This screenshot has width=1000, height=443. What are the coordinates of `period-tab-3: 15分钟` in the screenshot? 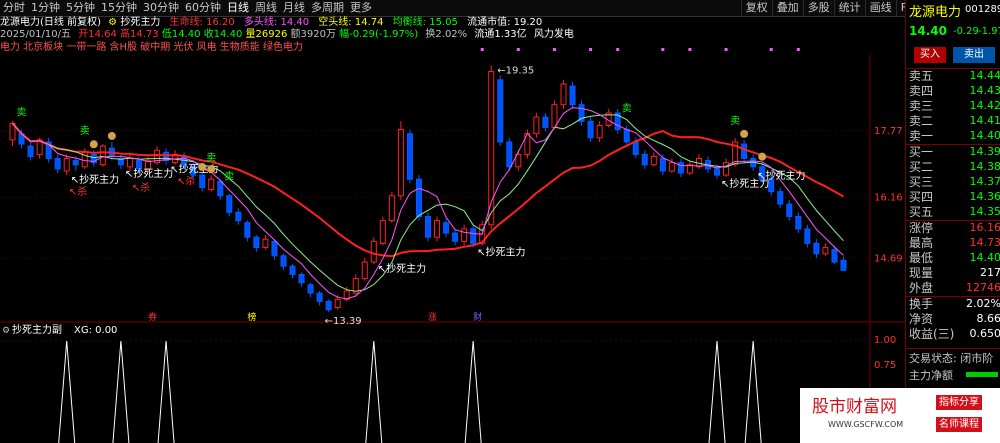 It's located at (119, 8).